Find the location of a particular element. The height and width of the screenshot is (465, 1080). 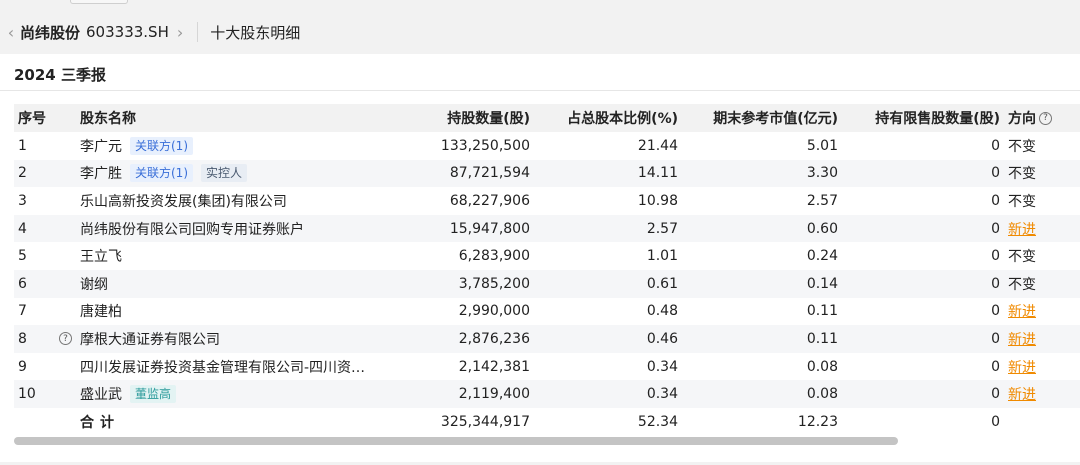

shares-value: 3,785,200 is located at coordinates (494, 283).